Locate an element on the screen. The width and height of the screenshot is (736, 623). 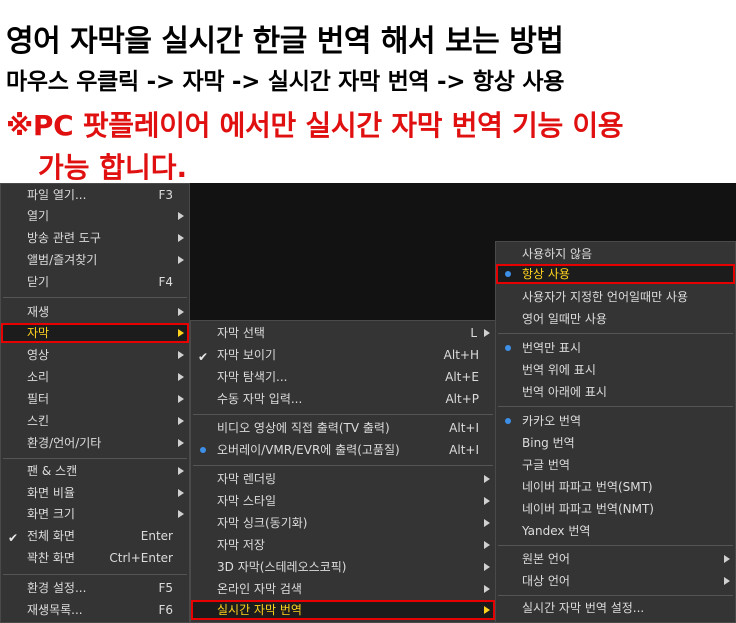
menu-item-subtitle-style: 자막 스타일 is located at coordinates (343, 501).